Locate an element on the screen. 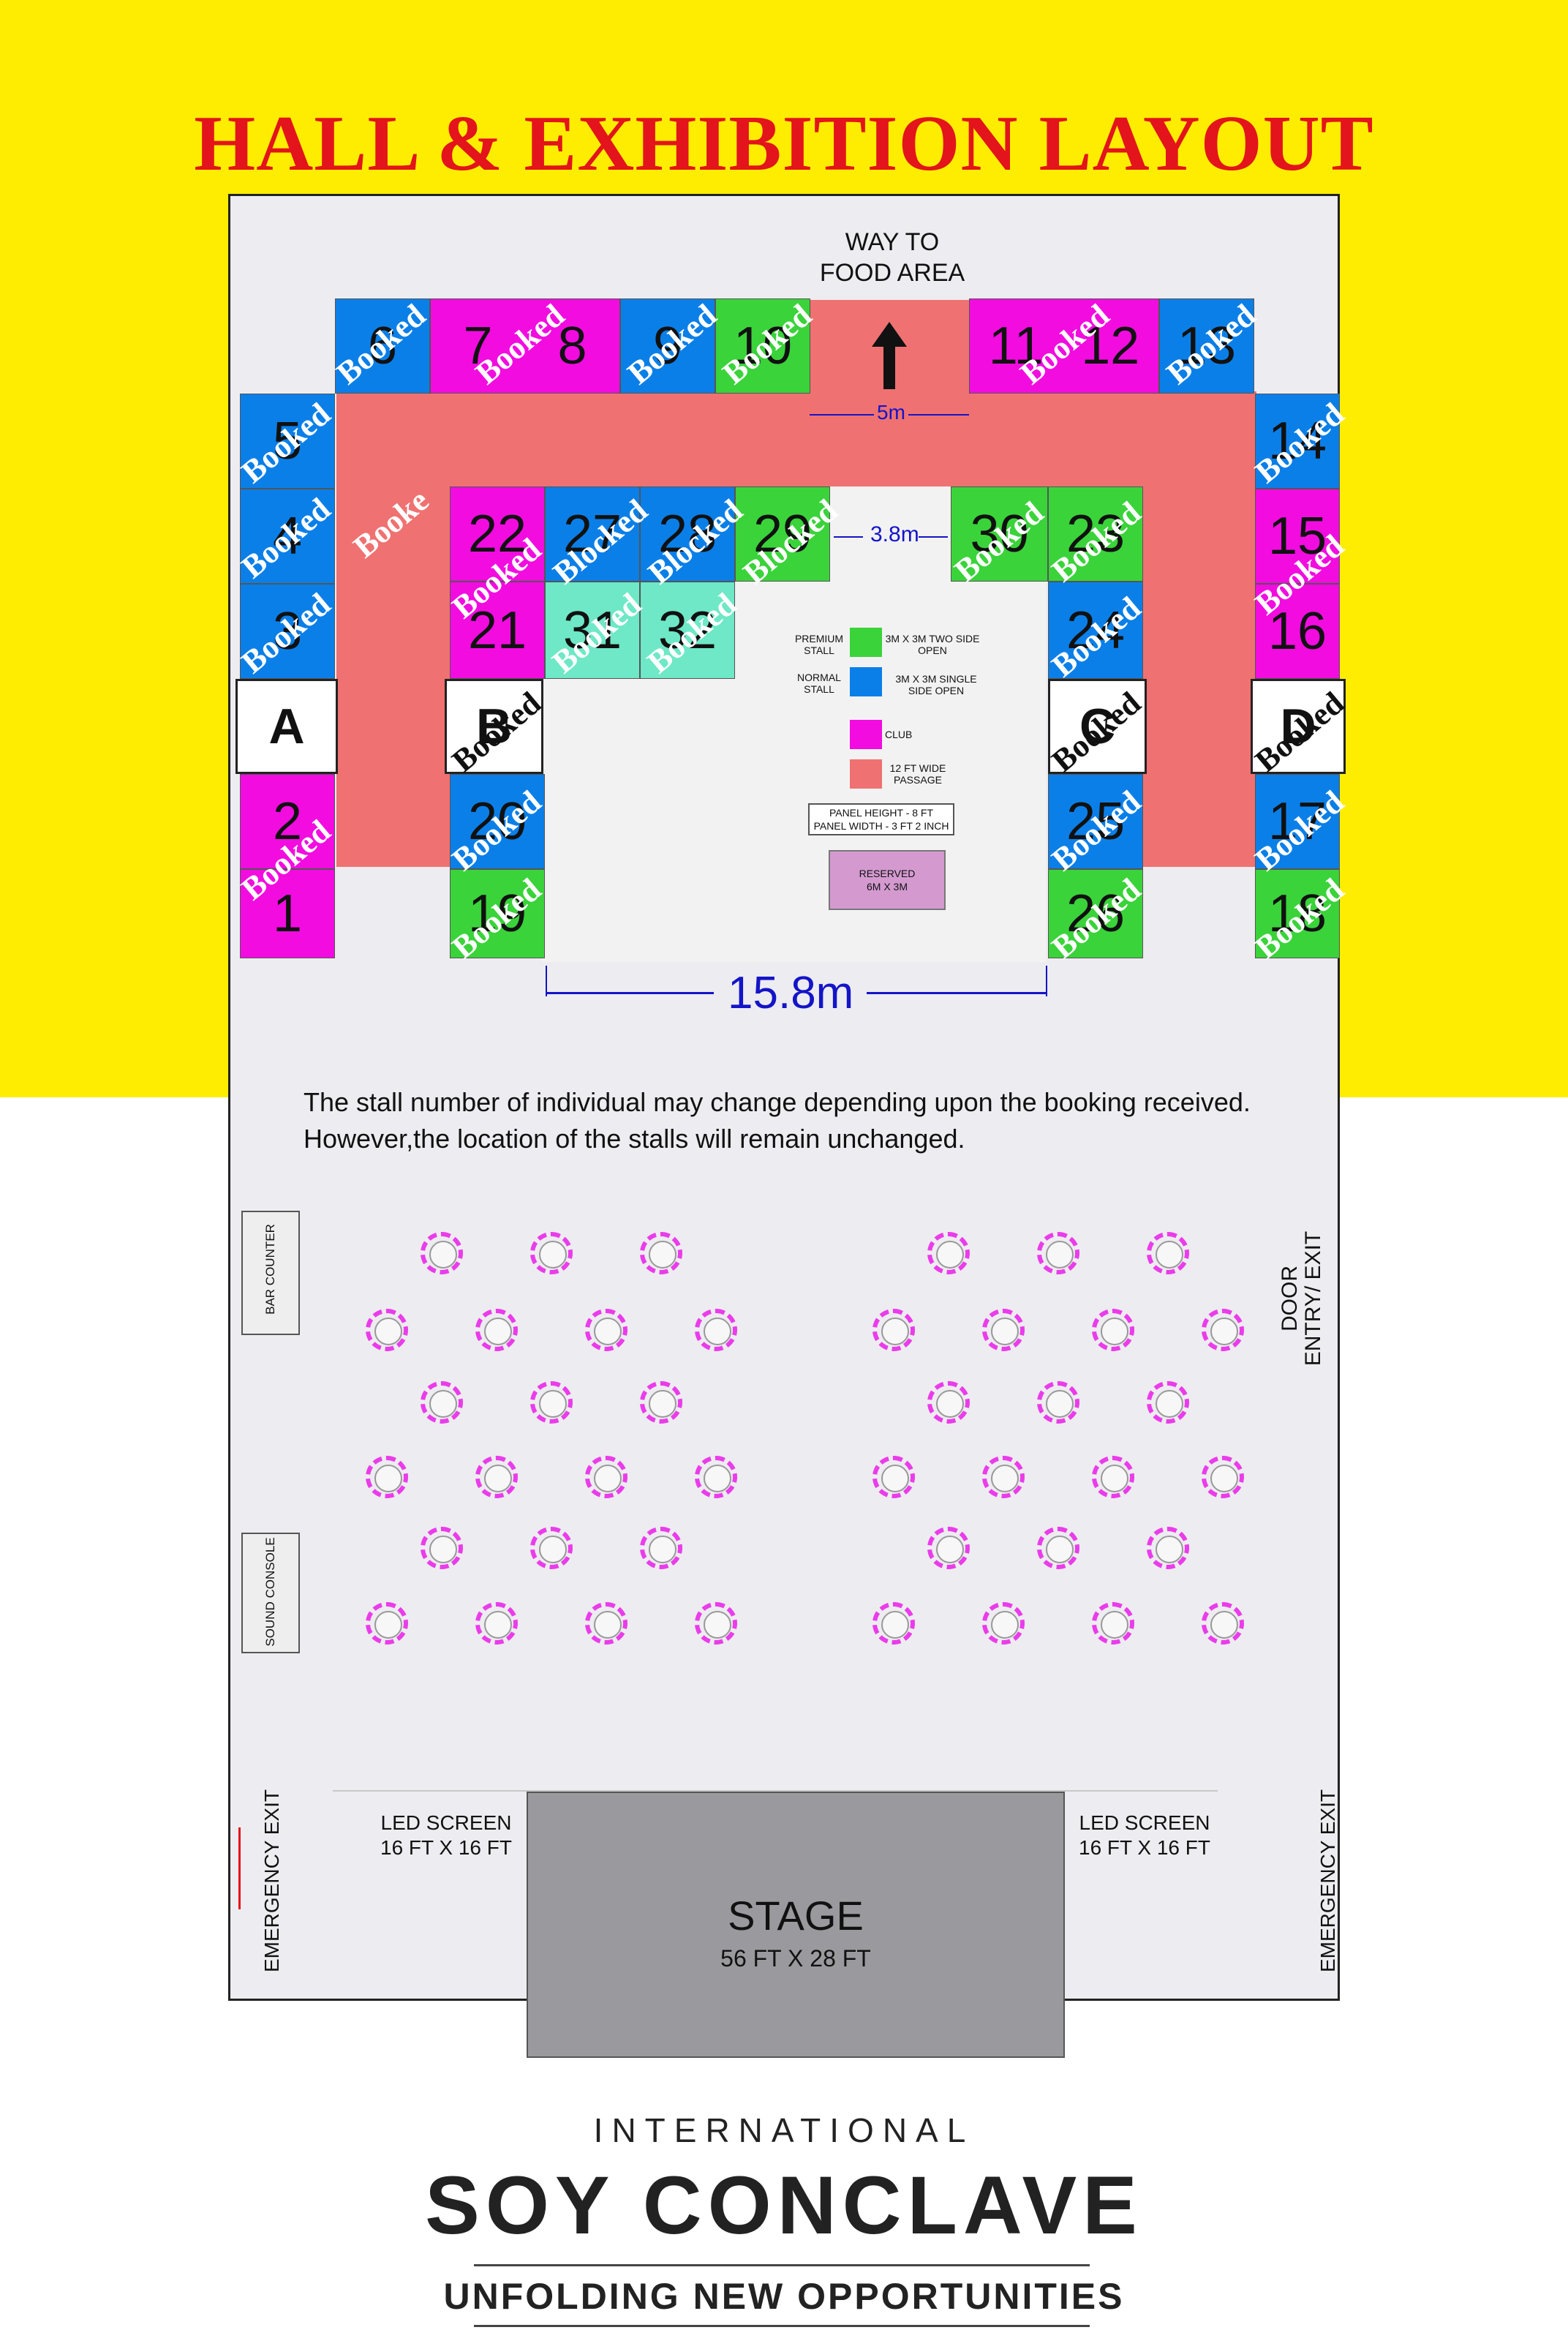 The image size is (1568, 2330). dim-5m-label: 5m is located at coordinates (891, 413).